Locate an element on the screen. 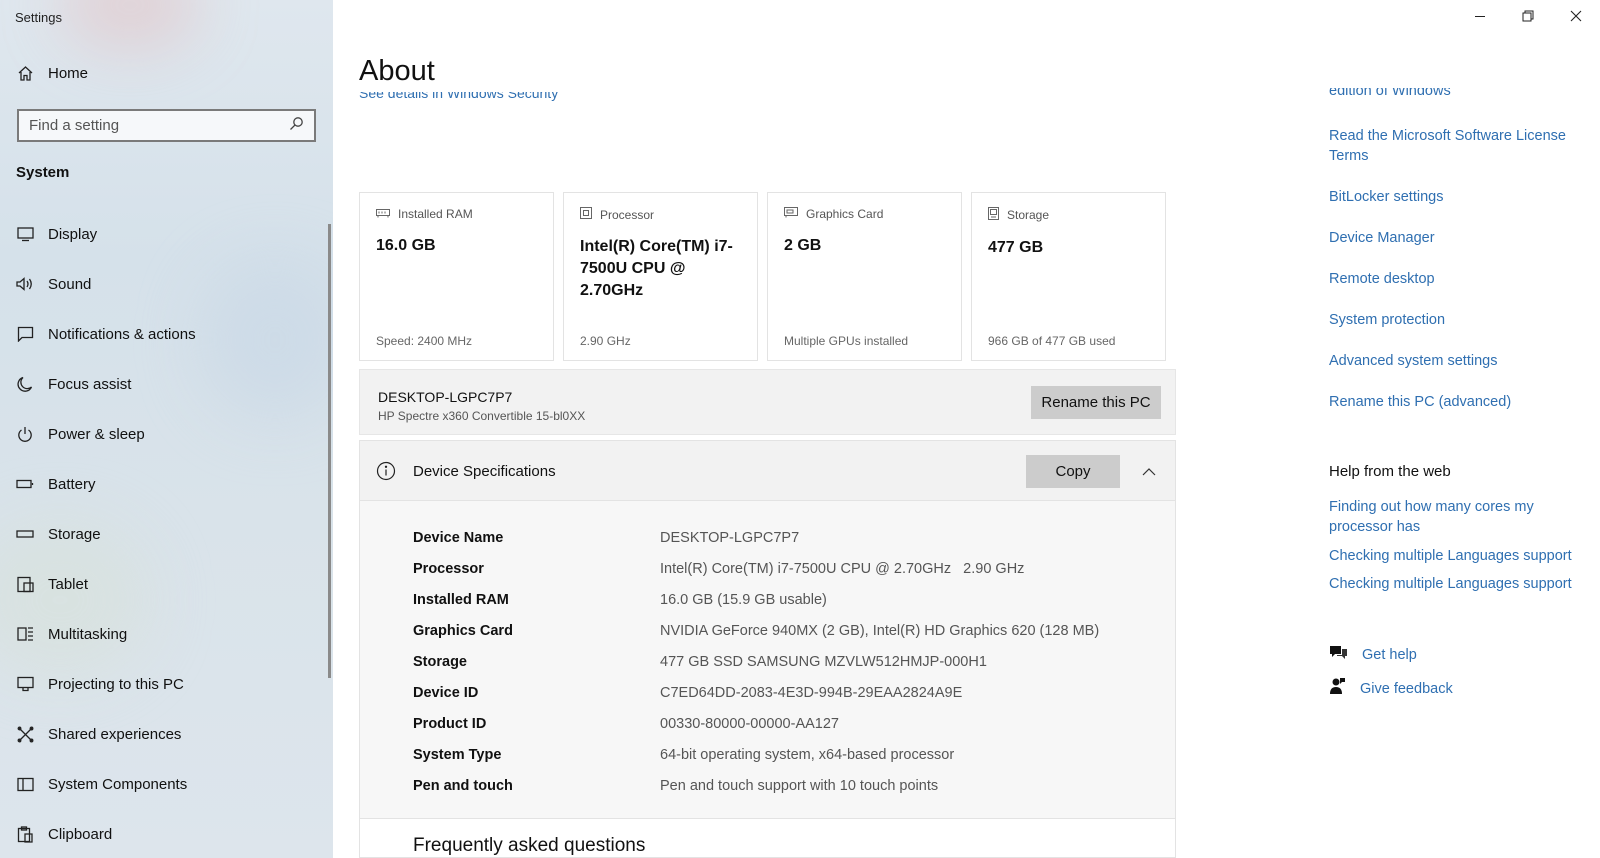 The image size is (1600, 858). close-icon is located at coordinates (1576, 17).